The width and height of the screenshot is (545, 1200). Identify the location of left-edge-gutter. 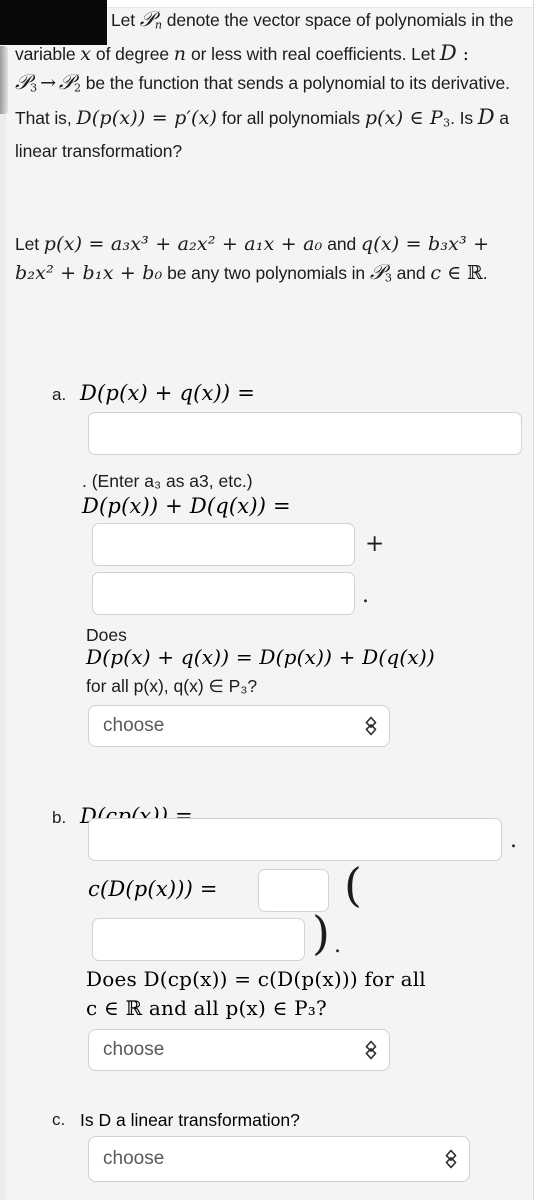
(3, 657).